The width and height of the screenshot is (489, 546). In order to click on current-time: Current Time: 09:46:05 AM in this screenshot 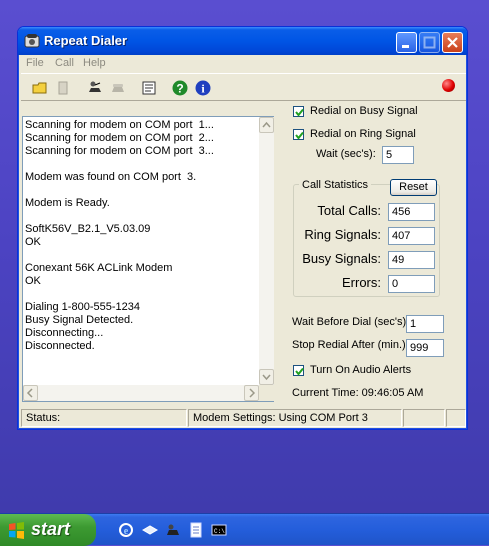, I will do `click(358, 393)`.